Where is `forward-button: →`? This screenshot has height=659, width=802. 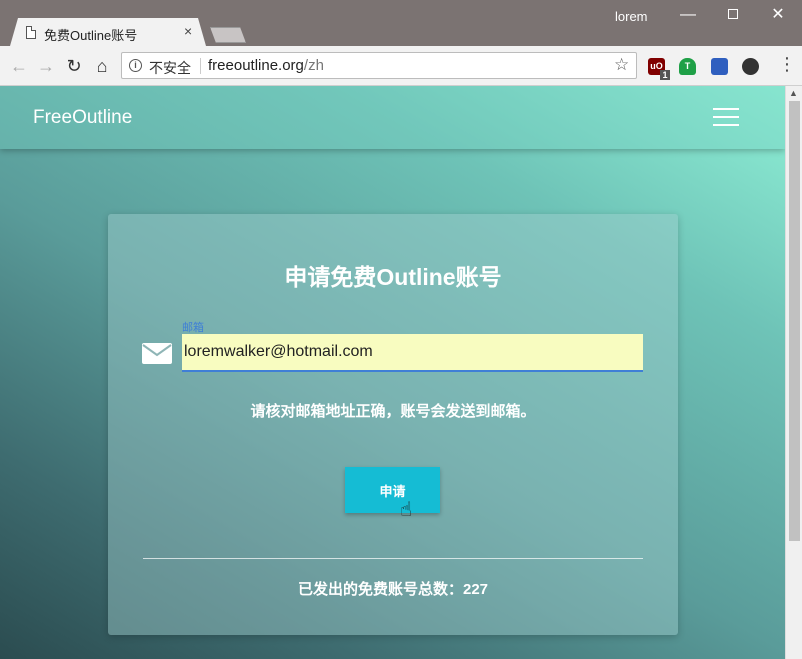 forward-button: → is located at coordinates (46, 66).